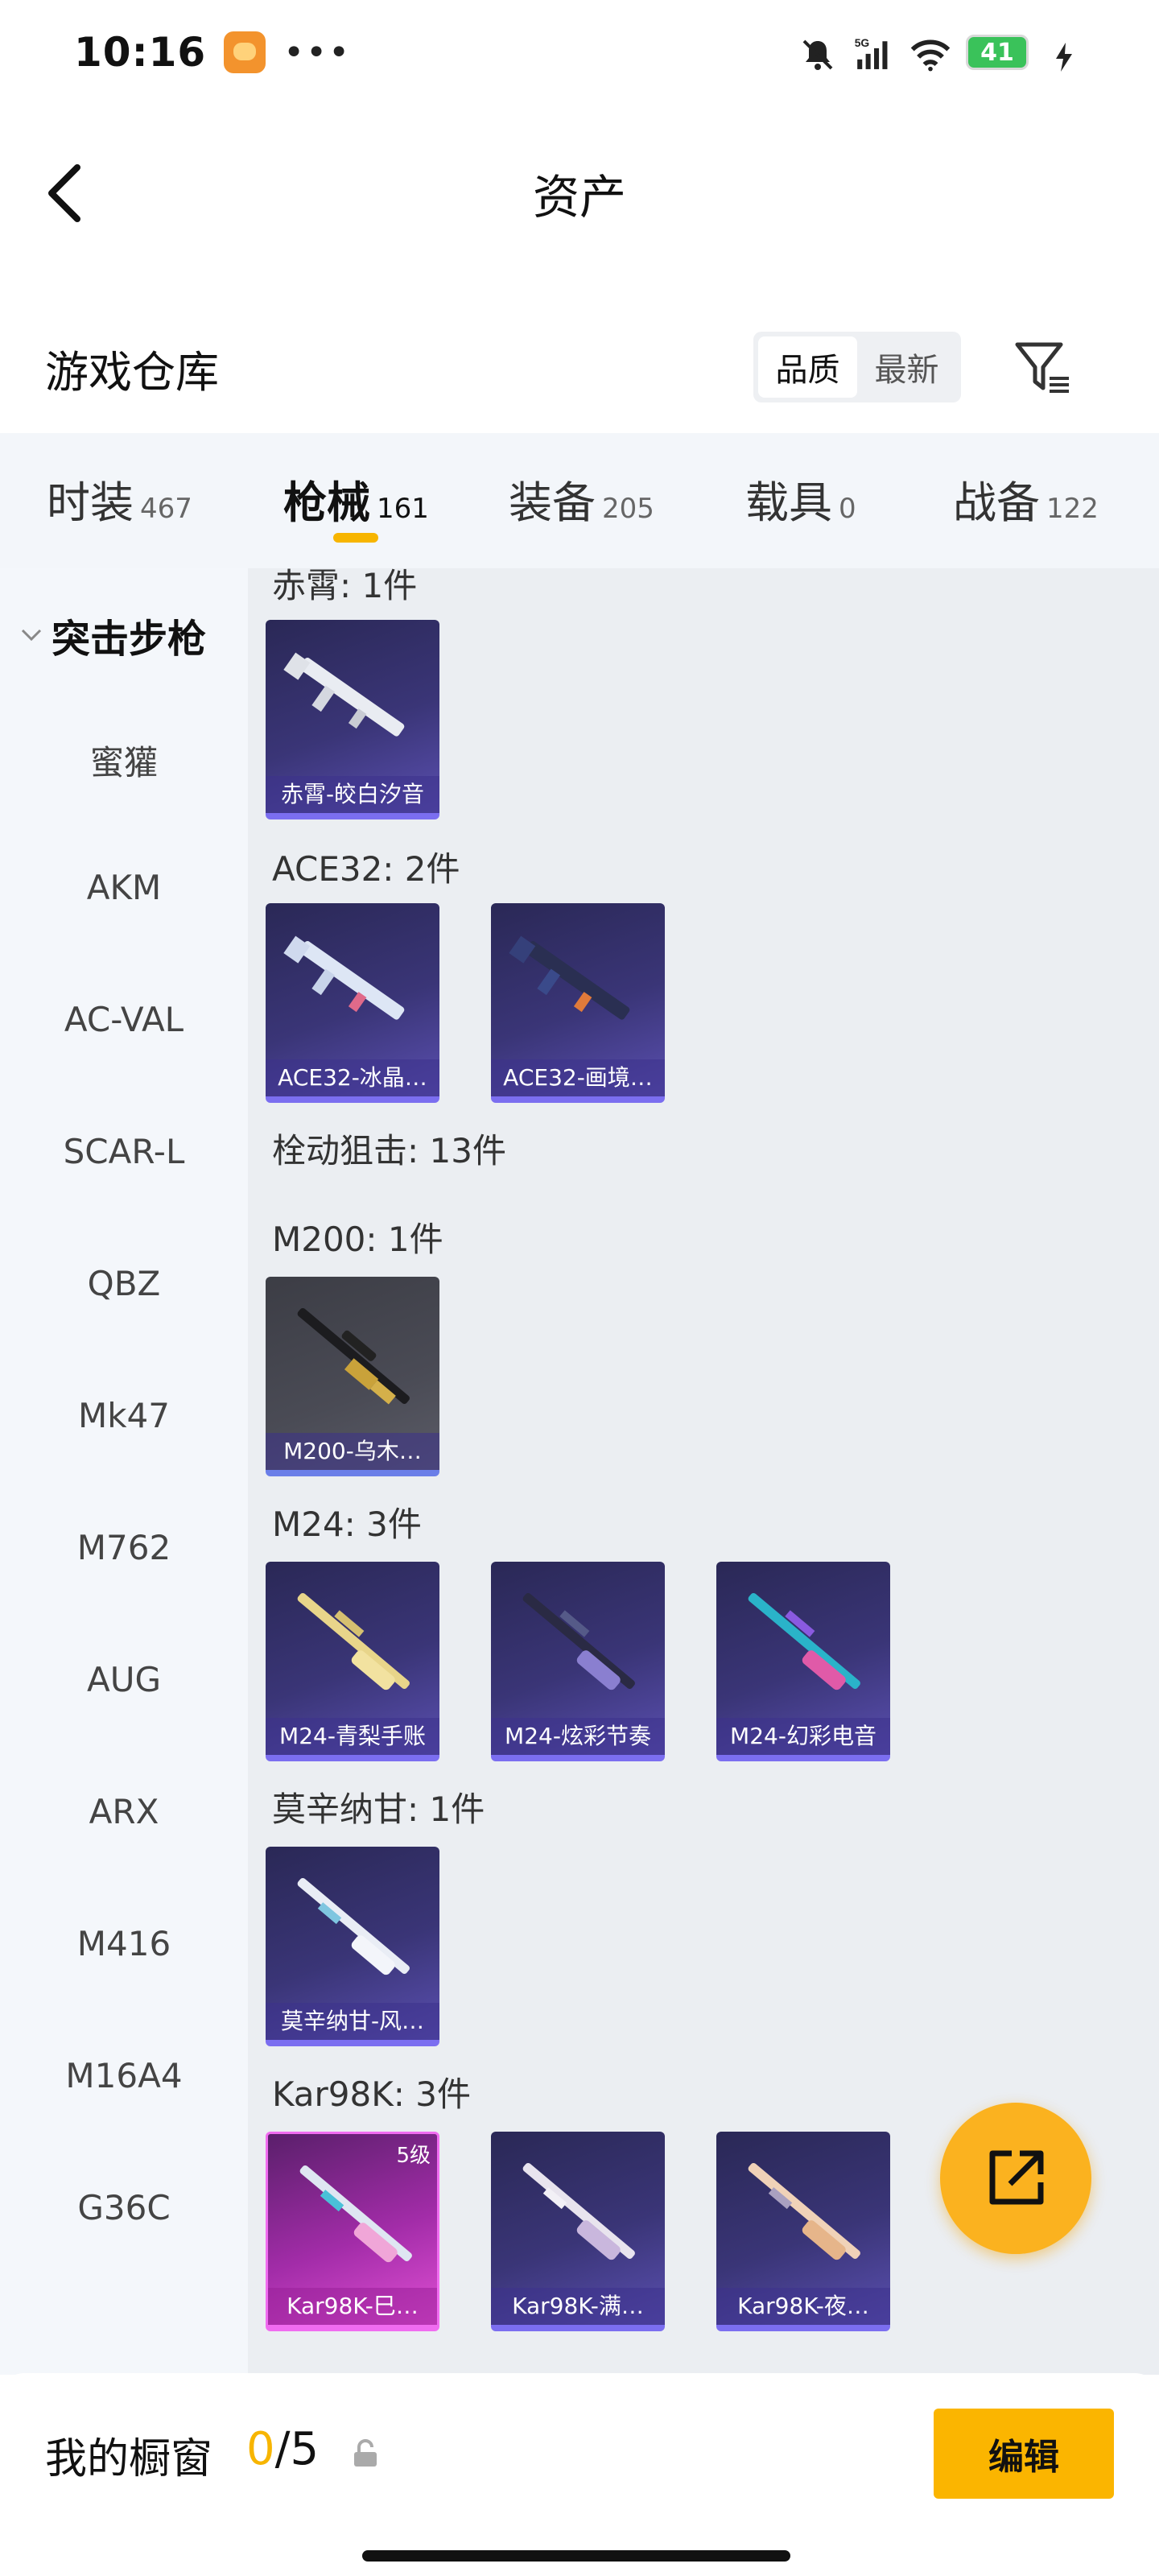 The width and height of the screenshot is (1159, 2576). I want to click on warehouse-title: 游戏仓库, so click(132, 372).